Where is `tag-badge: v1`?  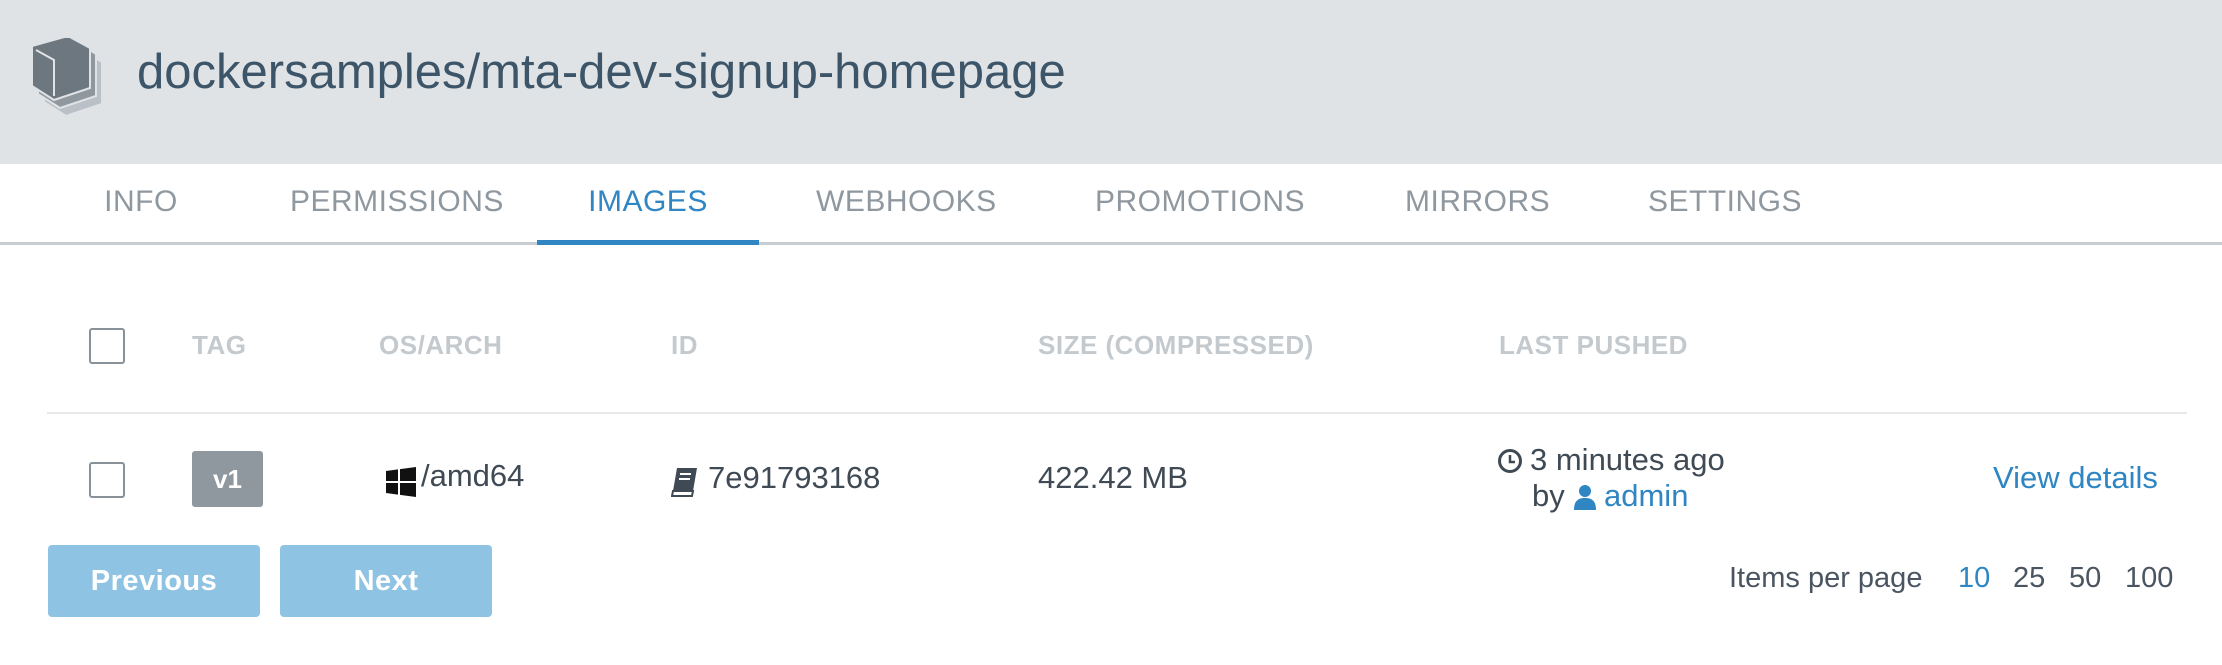 tag-badge: v1 is located at coordinates (227, 479).